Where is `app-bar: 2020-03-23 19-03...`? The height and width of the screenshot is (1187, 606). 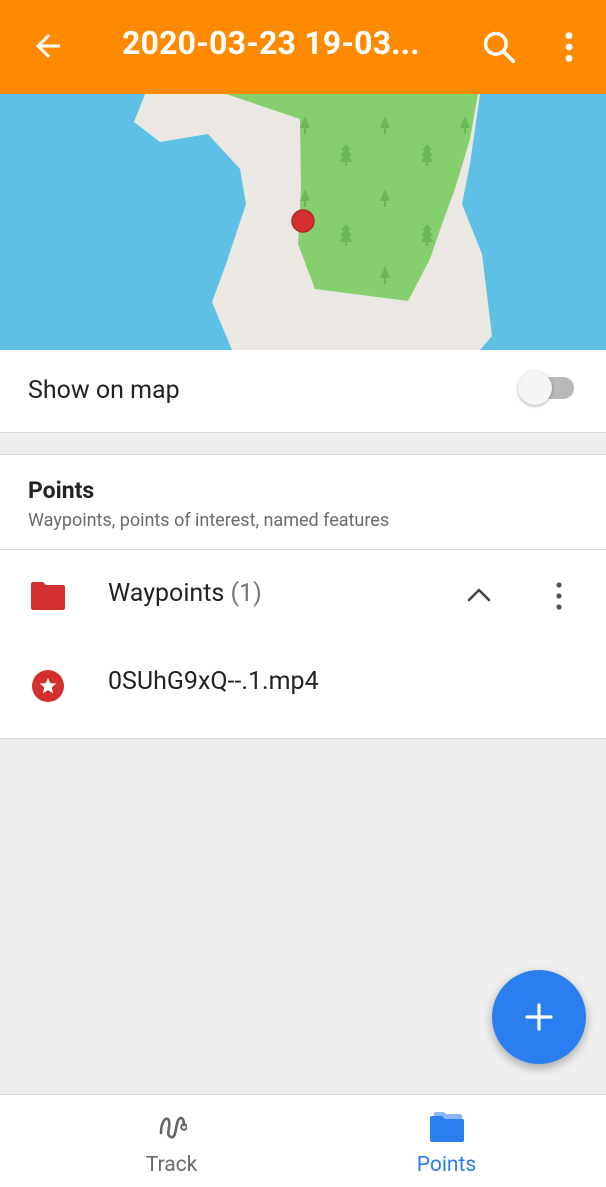
app-bar: 2020-03-23 19-03... is located at coordinates (303, 47).